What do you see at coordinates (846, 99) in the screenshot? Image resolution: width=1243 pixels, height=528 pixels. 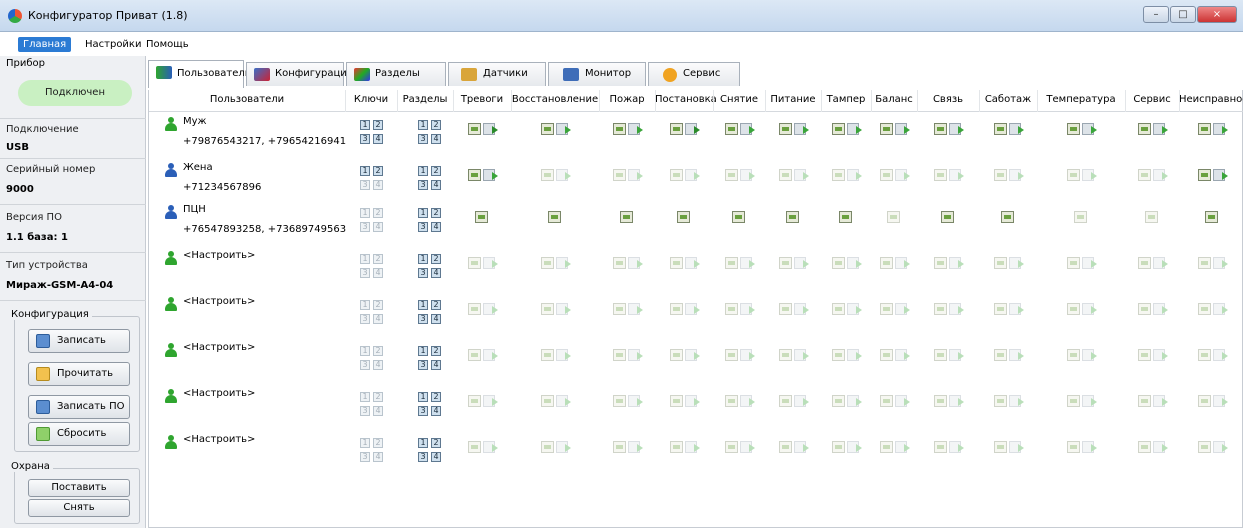 I see `column-header: Тампер` at bounding box center [846, 99].